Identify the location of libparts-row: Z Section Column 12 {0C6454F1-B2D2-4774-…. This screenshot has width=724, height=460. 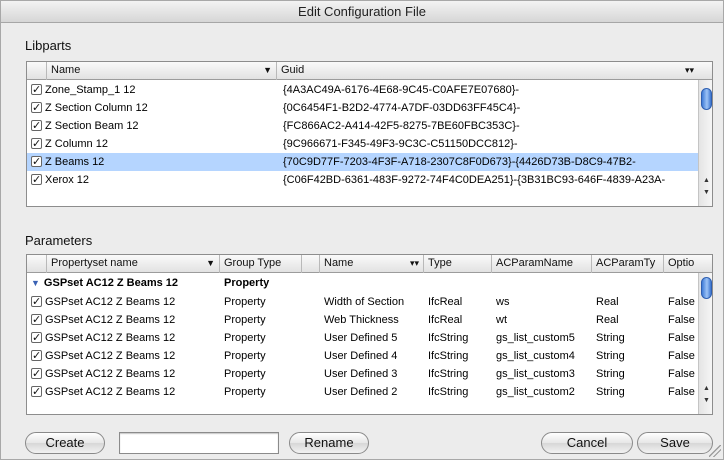
(362, 108).